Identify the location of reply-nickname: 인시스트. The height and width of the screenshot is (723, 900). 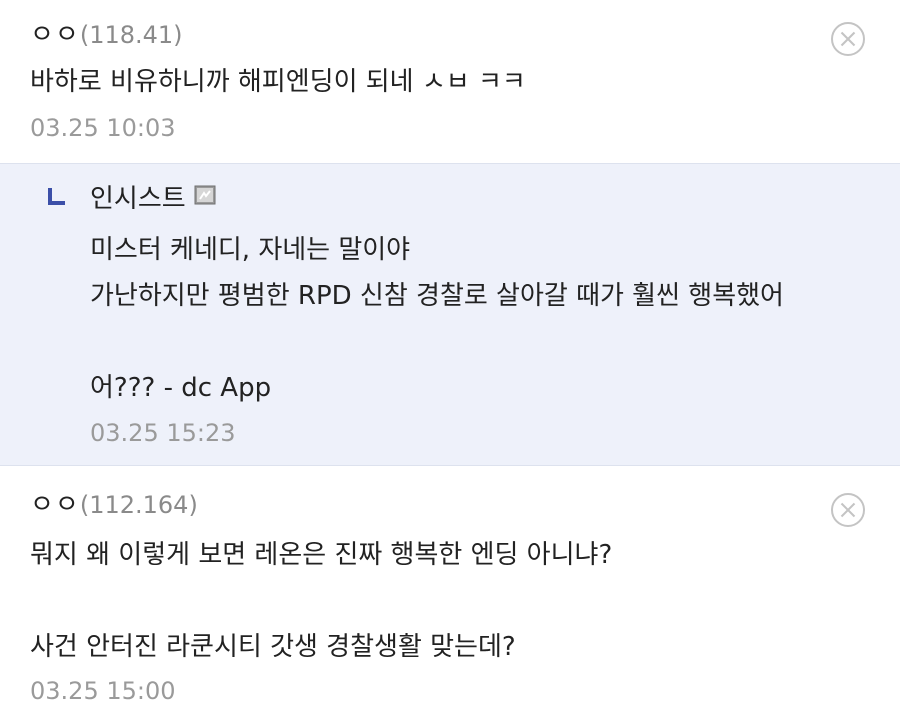
(138, 199).